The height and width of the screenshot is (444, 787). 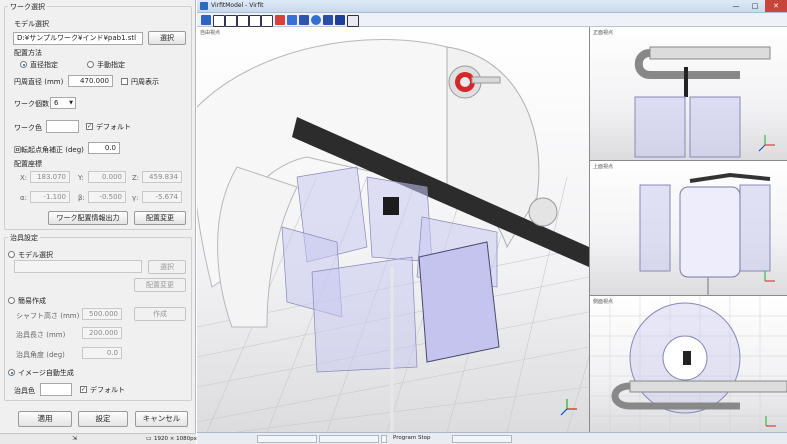 I want to click on work-color-swatch, so click(x=62, y=126).